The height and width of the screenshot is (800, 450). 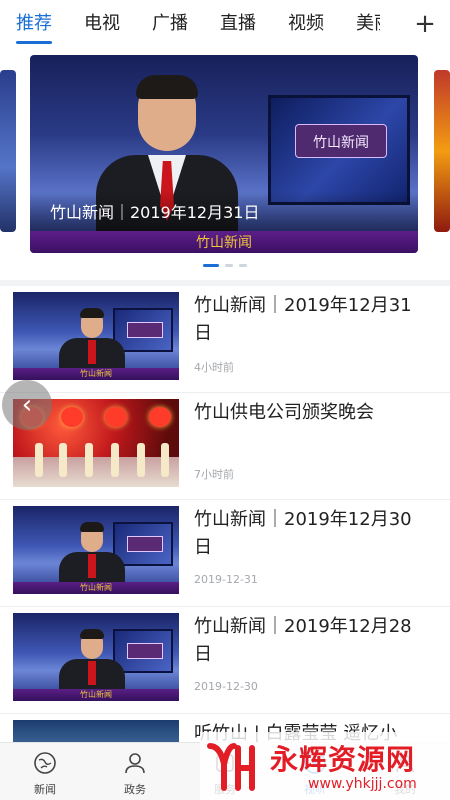 I want to click on nav-item-government: 政务, so click(x=135, y=771).